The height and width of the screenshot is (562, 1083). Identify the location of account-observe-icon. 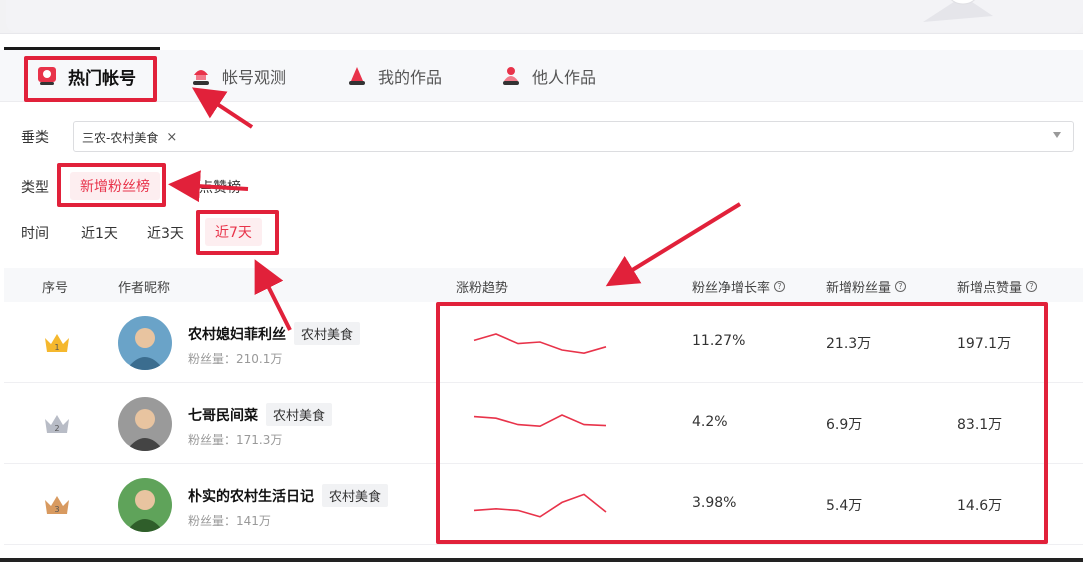
(201, 77).